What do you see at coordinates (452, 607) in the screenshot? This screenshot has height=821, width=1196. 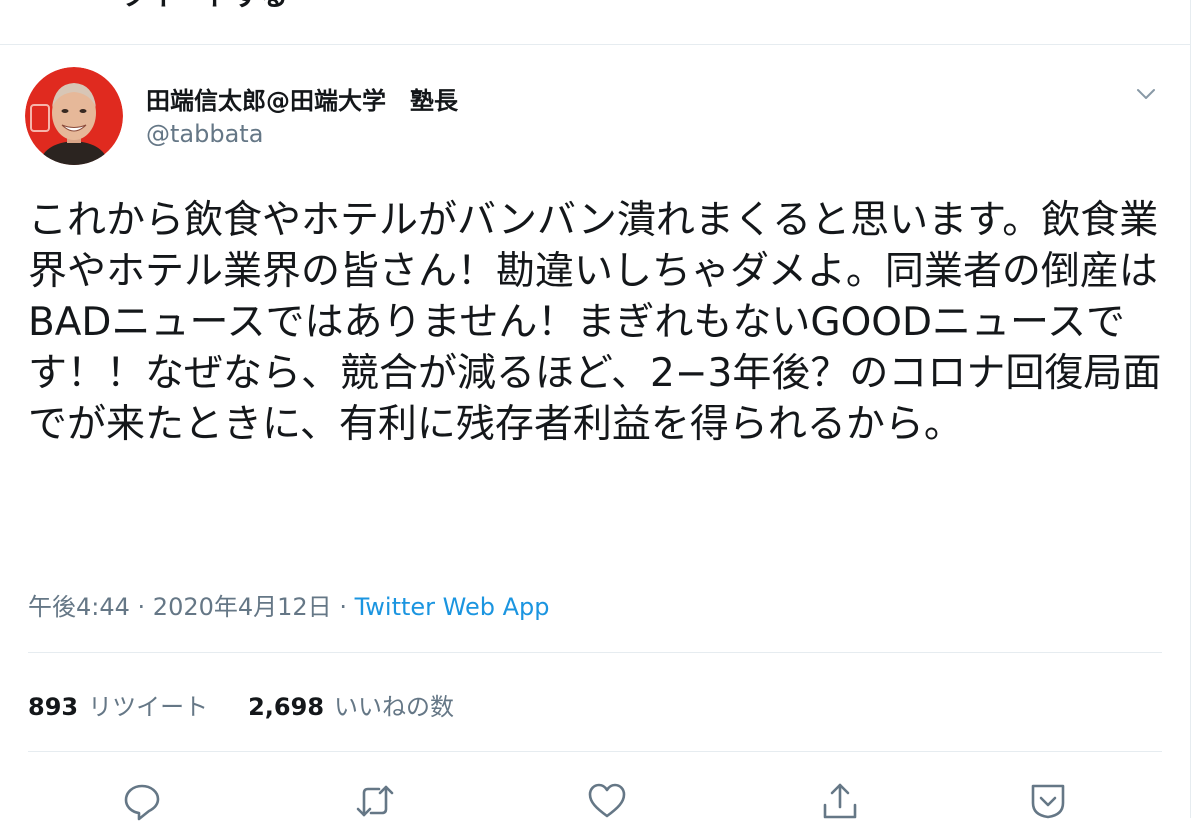 I see `tweet-source-link: Twitter Web App` at bounding box center [452, 607].